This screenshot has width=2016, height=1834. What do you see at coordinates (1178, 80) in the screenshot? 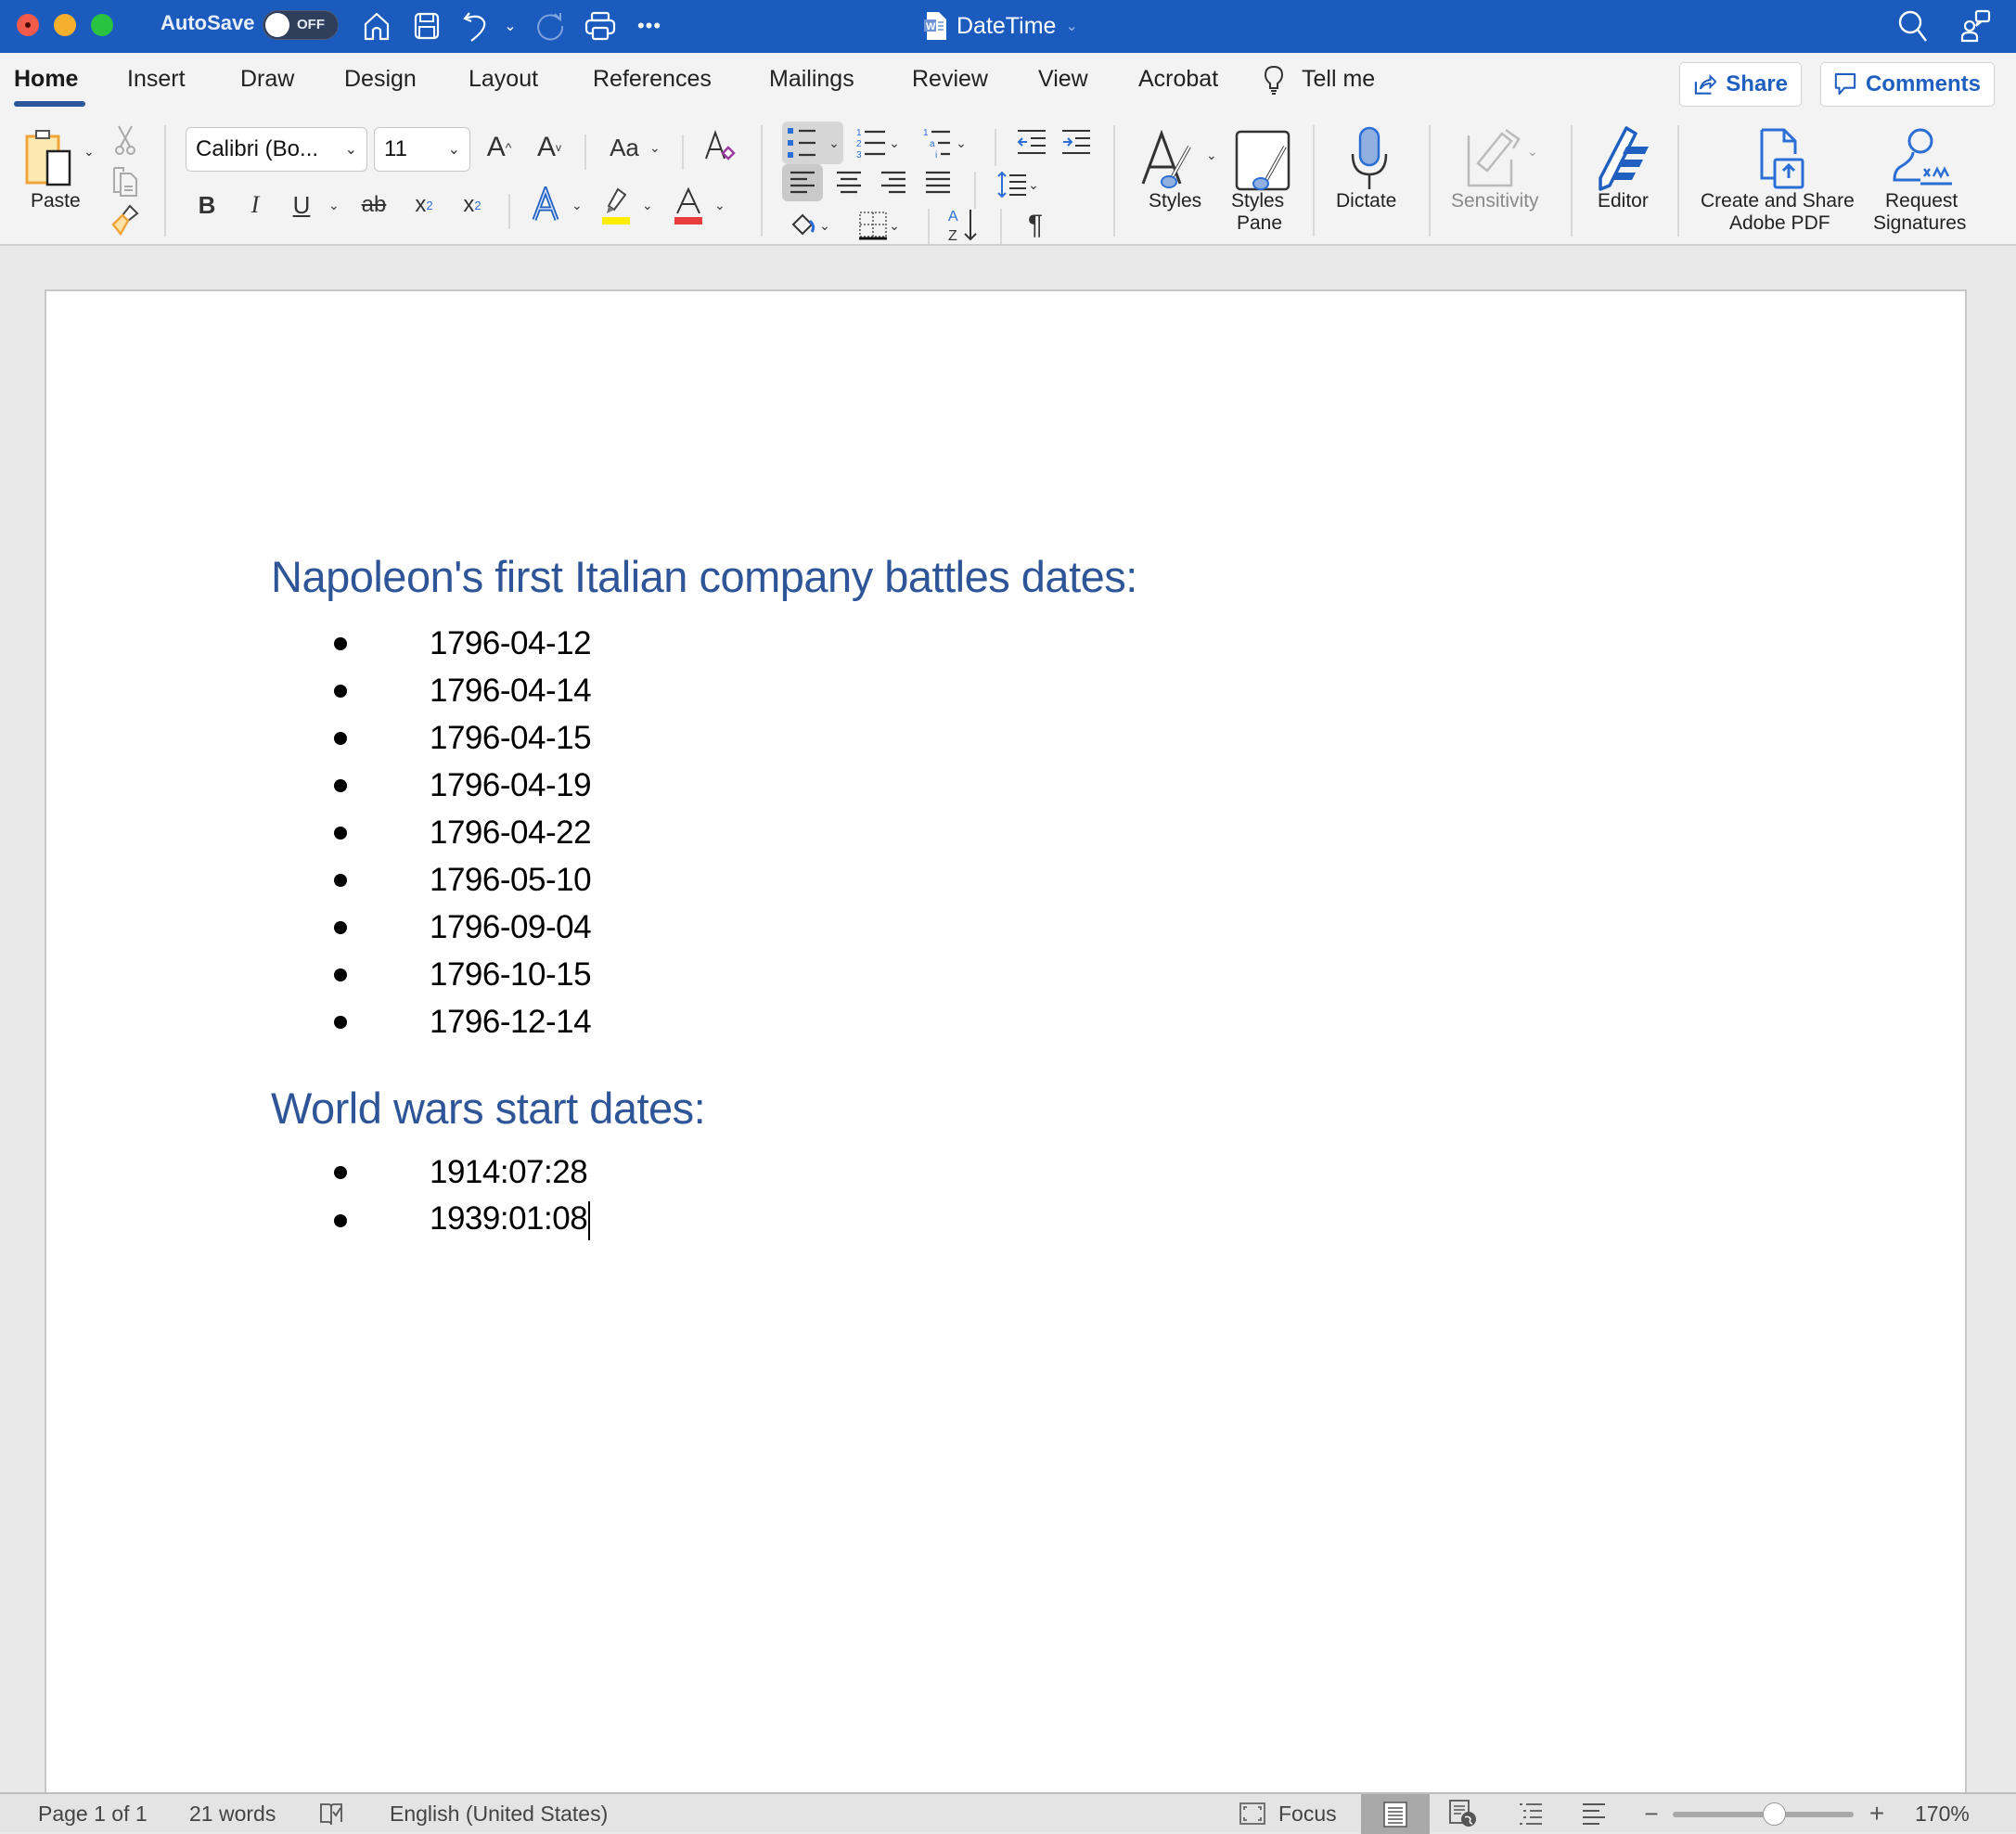
I see `tab-acrobat: Acrobat` at bounding box center [1178, 80].